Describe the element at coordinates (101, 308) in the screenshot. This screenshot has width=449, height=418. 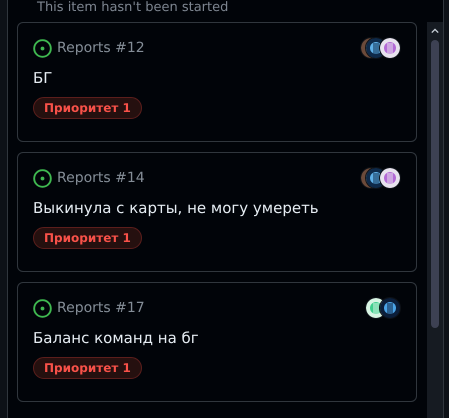
I see `issue-reference: Reports #17` at that location.